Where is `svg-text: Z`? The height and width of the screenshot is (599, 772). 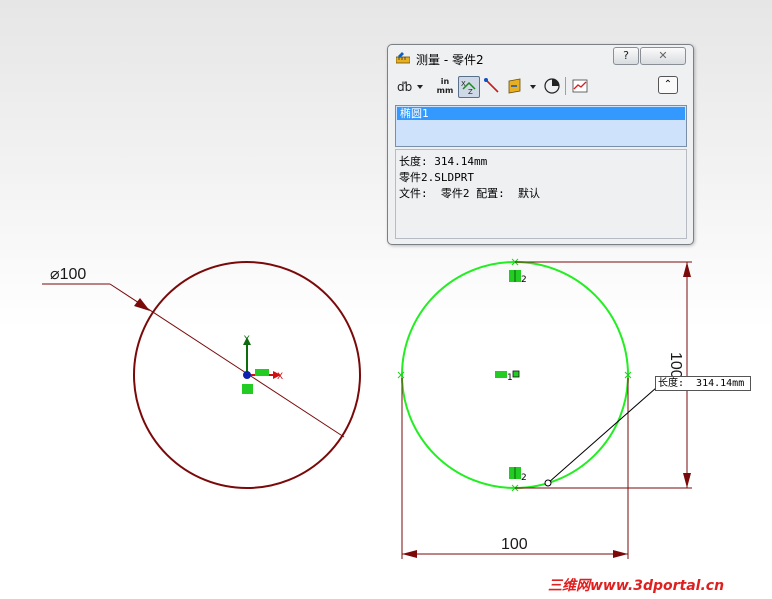 svg-text: Z is located at coordinates (470, 92).